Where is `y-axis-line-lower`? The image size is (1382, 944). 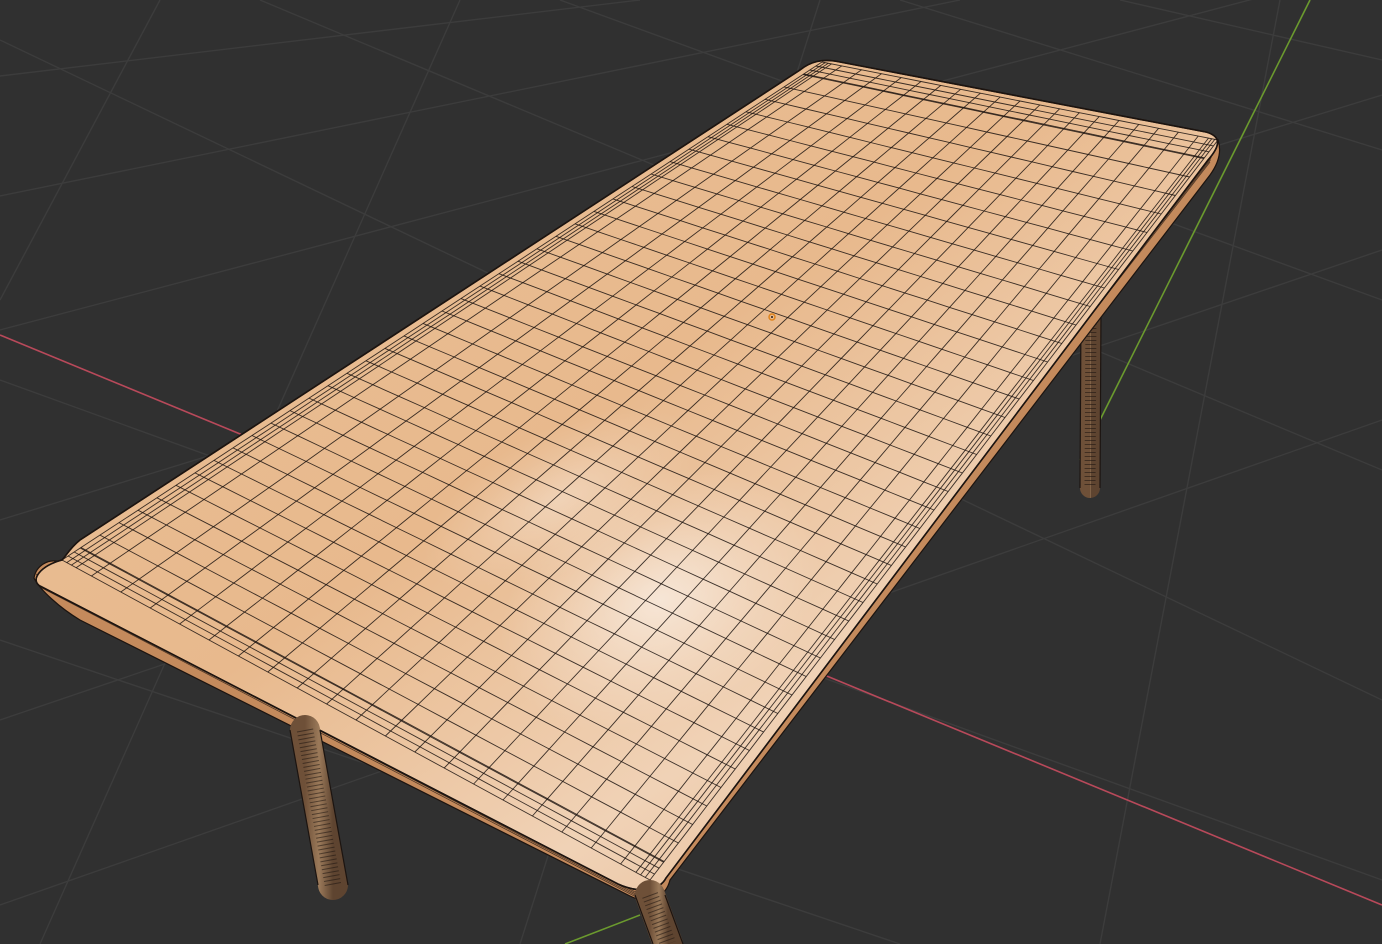 y-axis-line-lower is located at coordinates (602, 929).